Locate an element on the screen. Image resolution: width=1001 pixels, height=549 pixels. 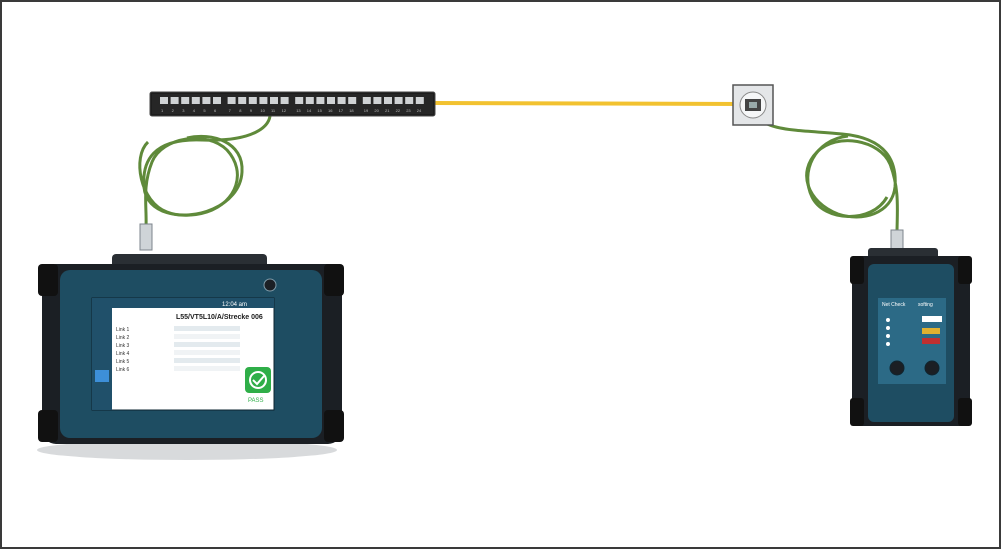
screen-row-label: Link 1 is located at coordinates (123, 330).